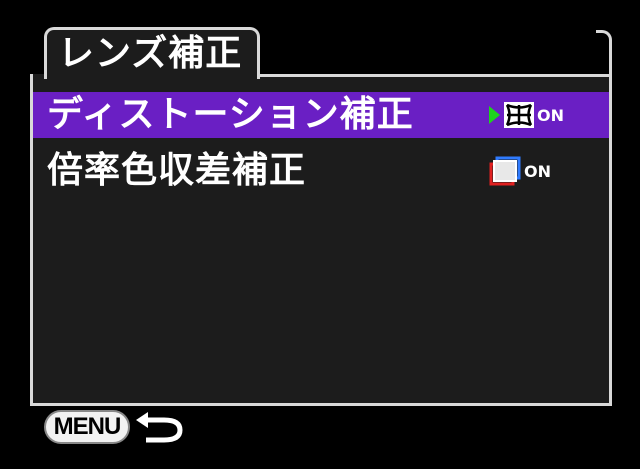  Describe the element at coordinates (519, 115) in the screenshot. I see `distortion-grid-icon` at that location.